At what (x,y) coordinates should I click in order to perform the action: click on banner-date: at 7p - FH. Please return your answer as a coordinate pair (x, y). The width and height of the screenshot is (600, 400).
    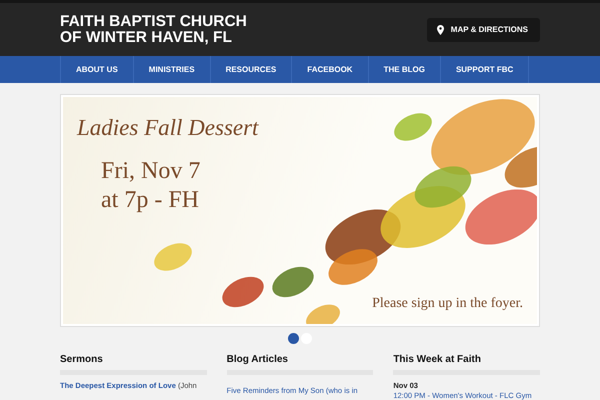
    Looking at the image, I should click on (150, 200).